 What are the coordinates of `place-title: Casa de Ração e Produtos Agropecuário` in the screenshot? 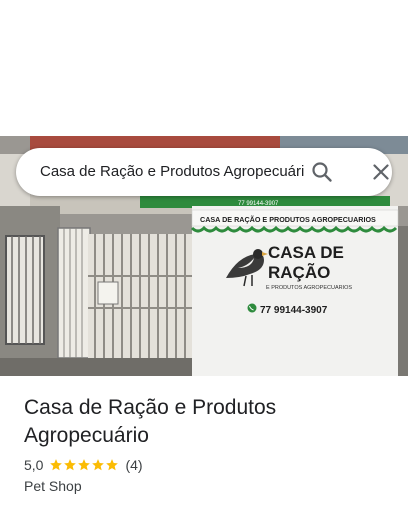 It's located at (150, 421).